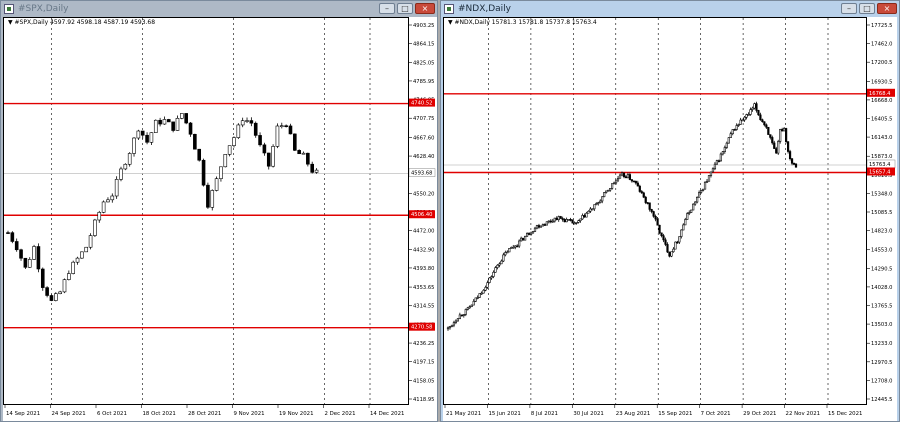 This screenshot has height=422, width=900. I want to click on price-tick-label: 4864.15, so click(423, 45).